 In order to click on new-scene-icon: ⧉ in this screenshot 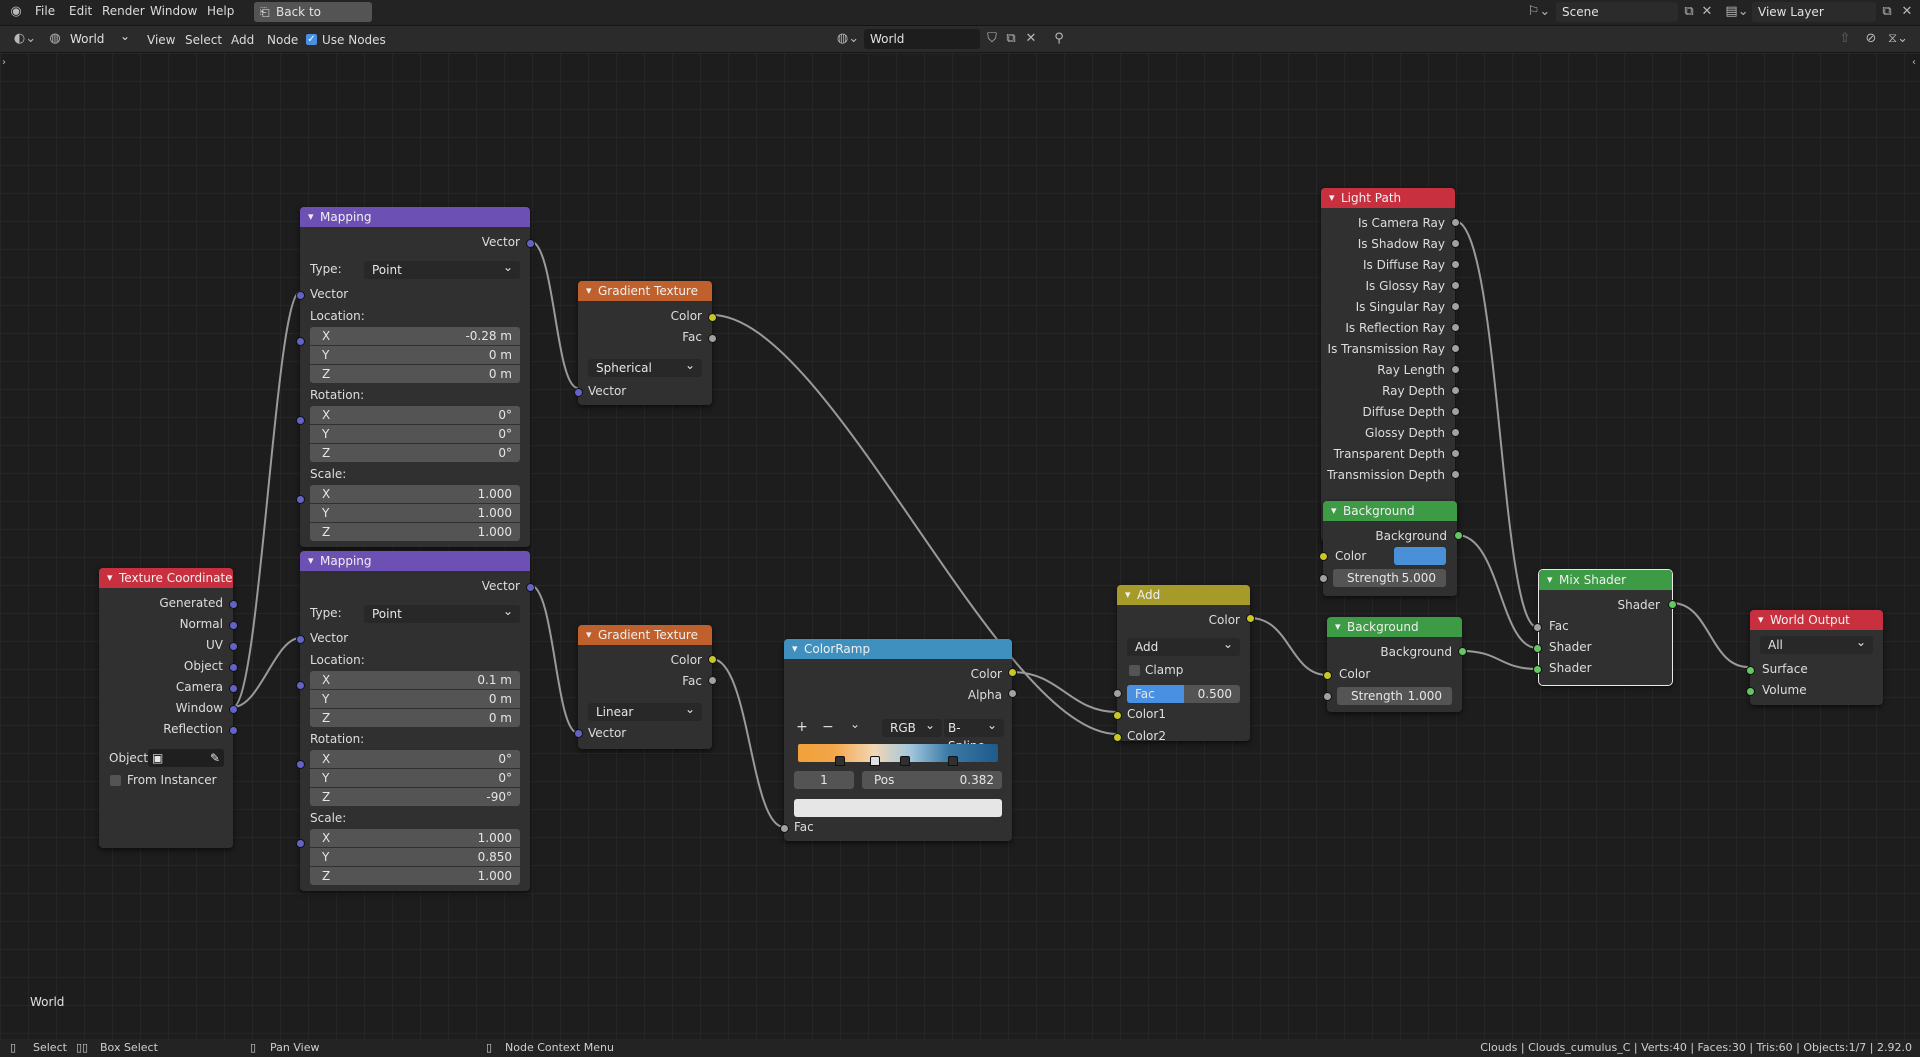, I will do `click(1689, 12)`.